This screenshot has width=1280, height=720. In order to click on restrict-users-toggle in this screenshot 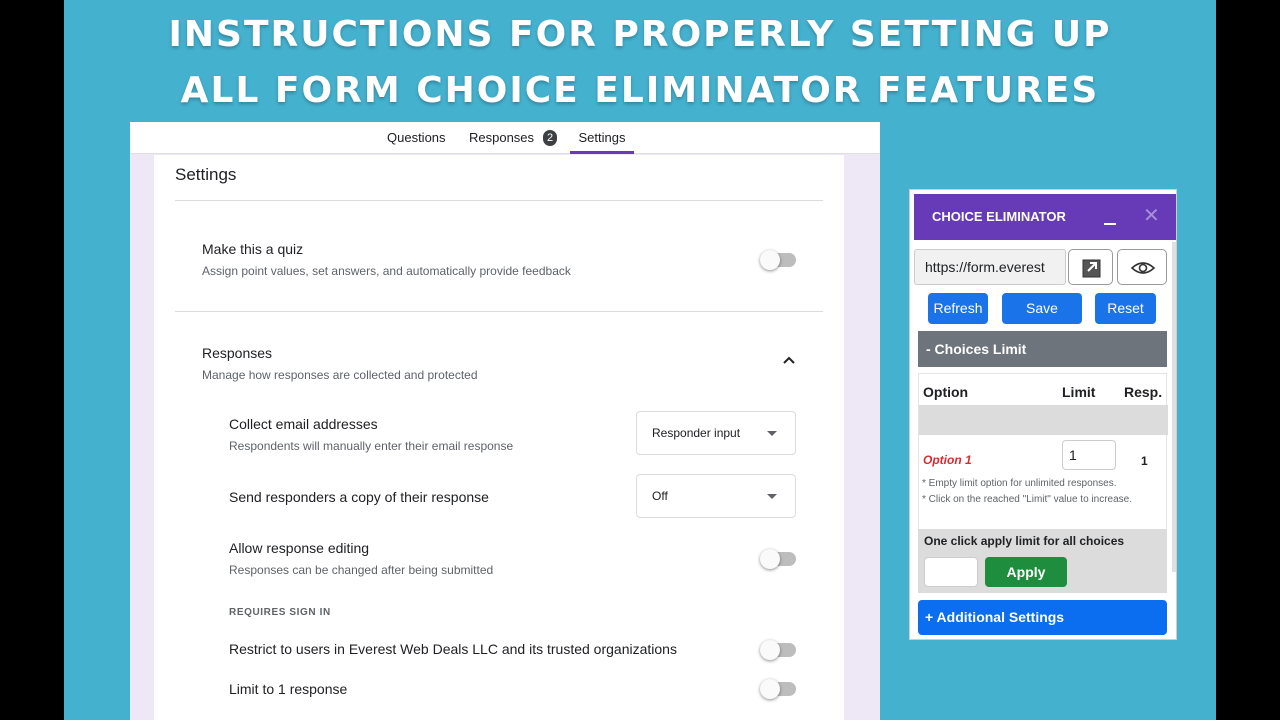, I will do `click(778, 650)`.